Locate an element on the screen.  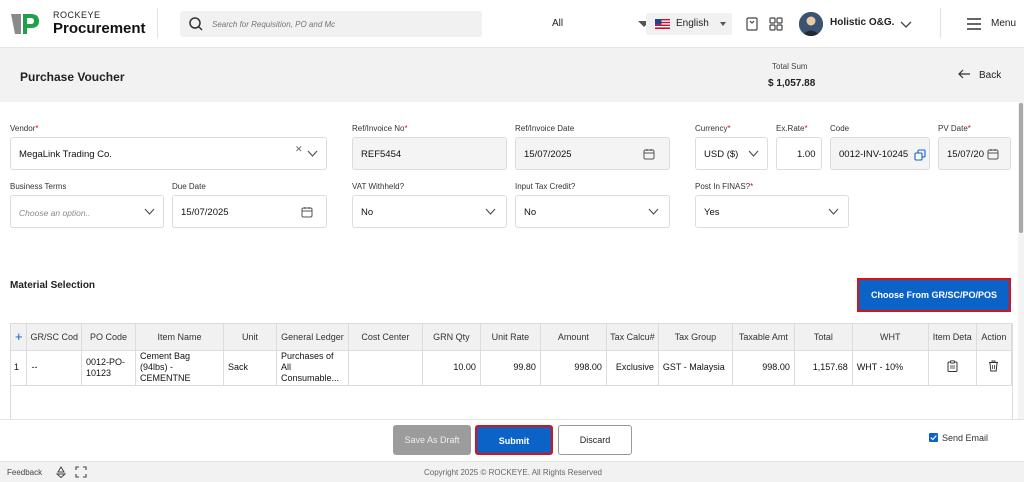
submit-button: Submit is located at coordinates (514, 440).